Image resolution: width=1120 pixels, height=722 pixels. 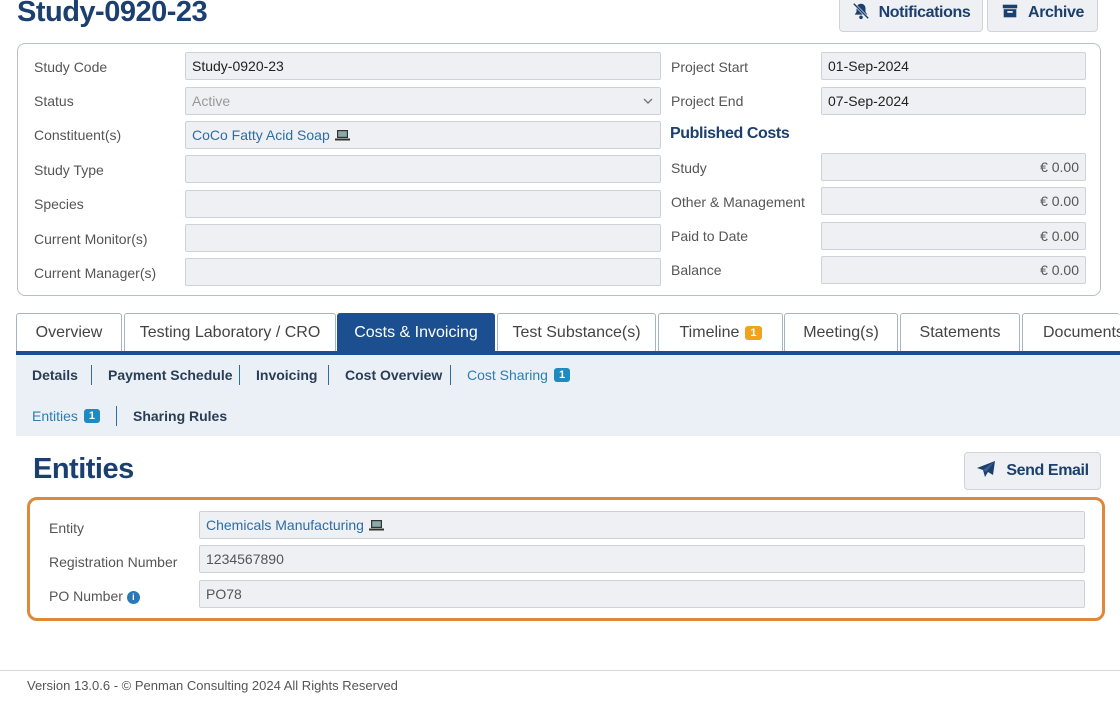 What do you see at coordinates (71, 67) in the screenshot?
I see `study-code-label: Study Code` at bounding box center [71, 67].